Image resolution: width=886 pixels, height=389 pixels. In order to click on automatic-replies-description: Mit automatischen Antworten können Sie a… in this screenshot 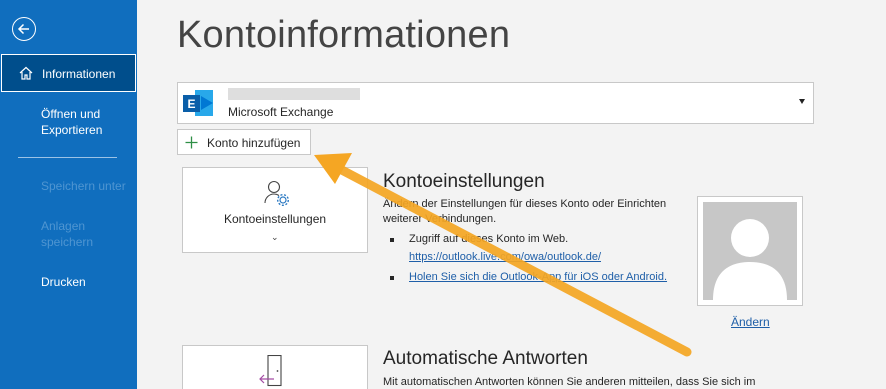, I will do `click(569, 382)`.